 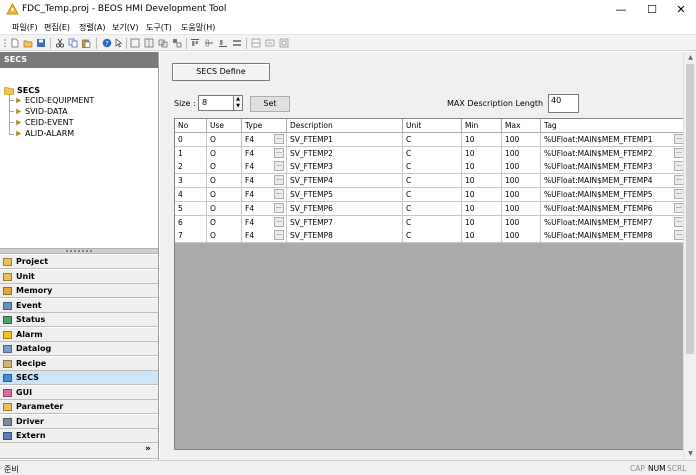 What do you see at coordinates (191, 139) in the screenshot?
I see `cell-no: 0` at bounding box center [191, 139].